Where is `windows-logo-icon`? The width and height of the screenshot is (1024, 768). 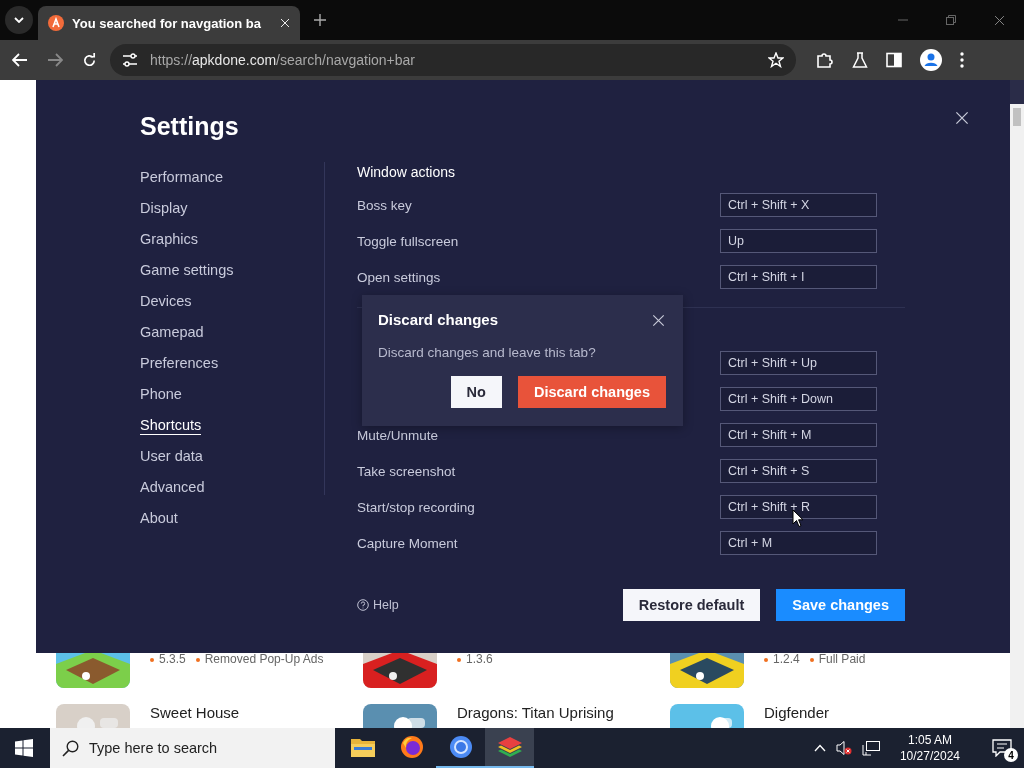 windows-logo-icon is located at coordinates (24, 748).